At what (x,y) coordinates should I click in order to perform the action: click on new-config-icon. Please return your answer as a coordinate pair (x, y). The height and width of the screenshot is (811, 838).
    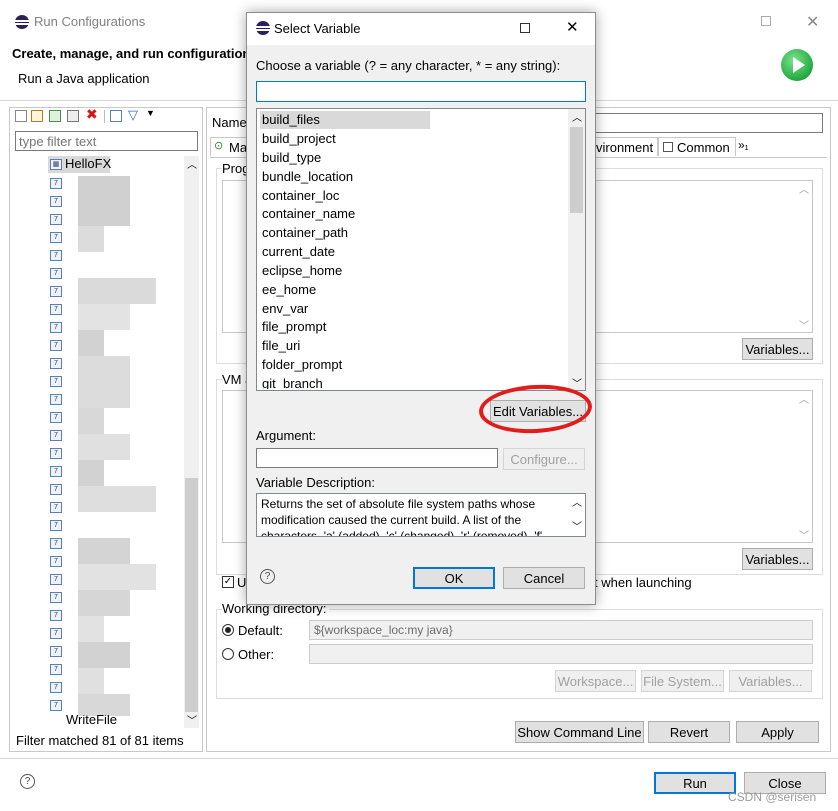
    Looking at the image, I should click on (21, 116).